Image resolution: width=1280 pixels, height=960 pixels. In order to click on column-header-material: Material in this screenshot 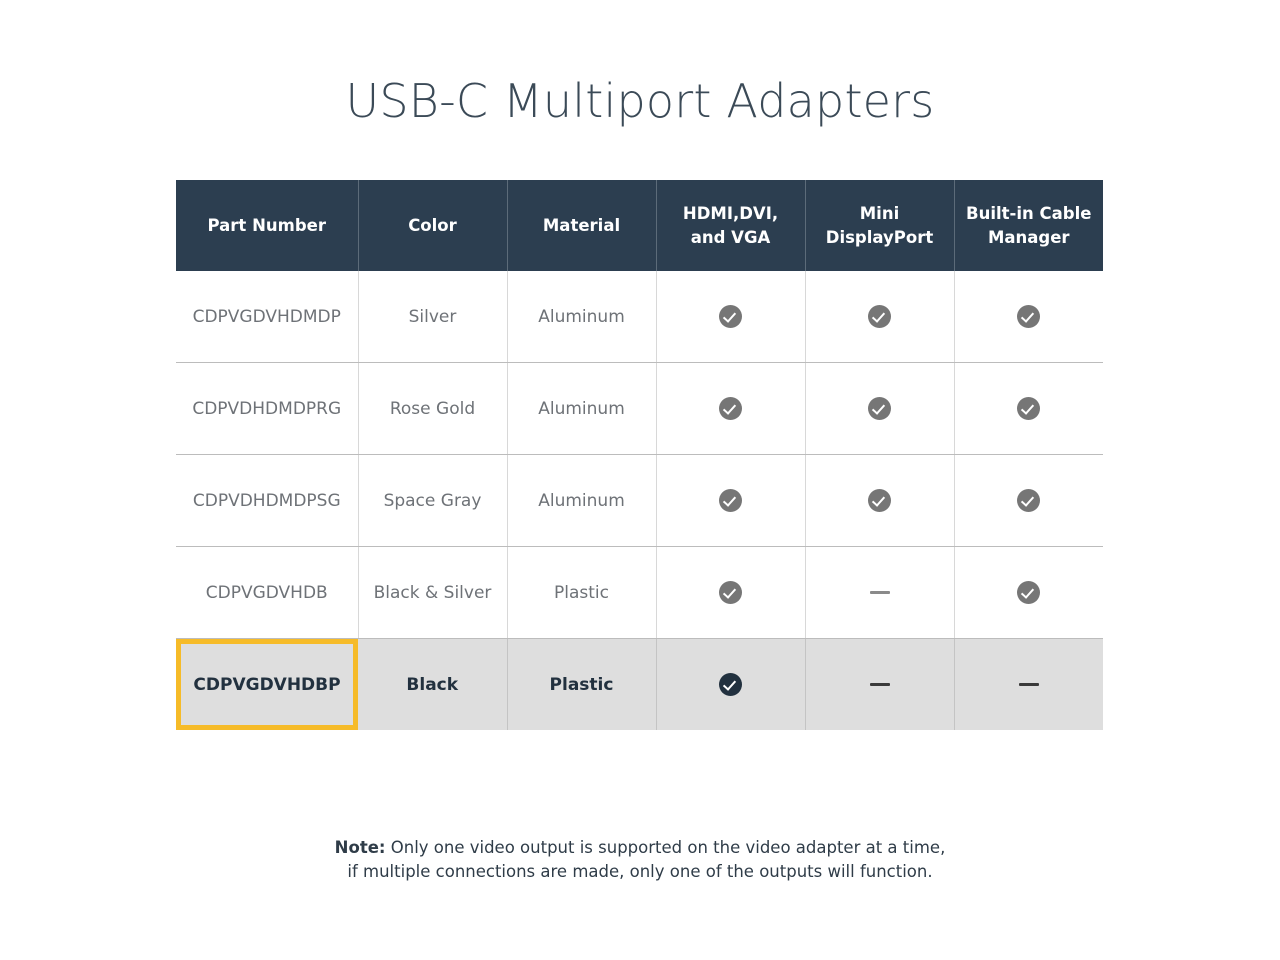, I will do `click(582, 225)`.